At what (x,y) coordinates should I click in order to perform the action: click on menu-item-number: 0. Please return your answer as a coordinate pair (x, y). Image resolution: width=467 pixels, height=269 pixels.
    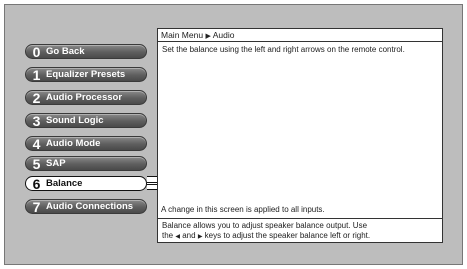
    Looking at the image, I should click on (36, 51).